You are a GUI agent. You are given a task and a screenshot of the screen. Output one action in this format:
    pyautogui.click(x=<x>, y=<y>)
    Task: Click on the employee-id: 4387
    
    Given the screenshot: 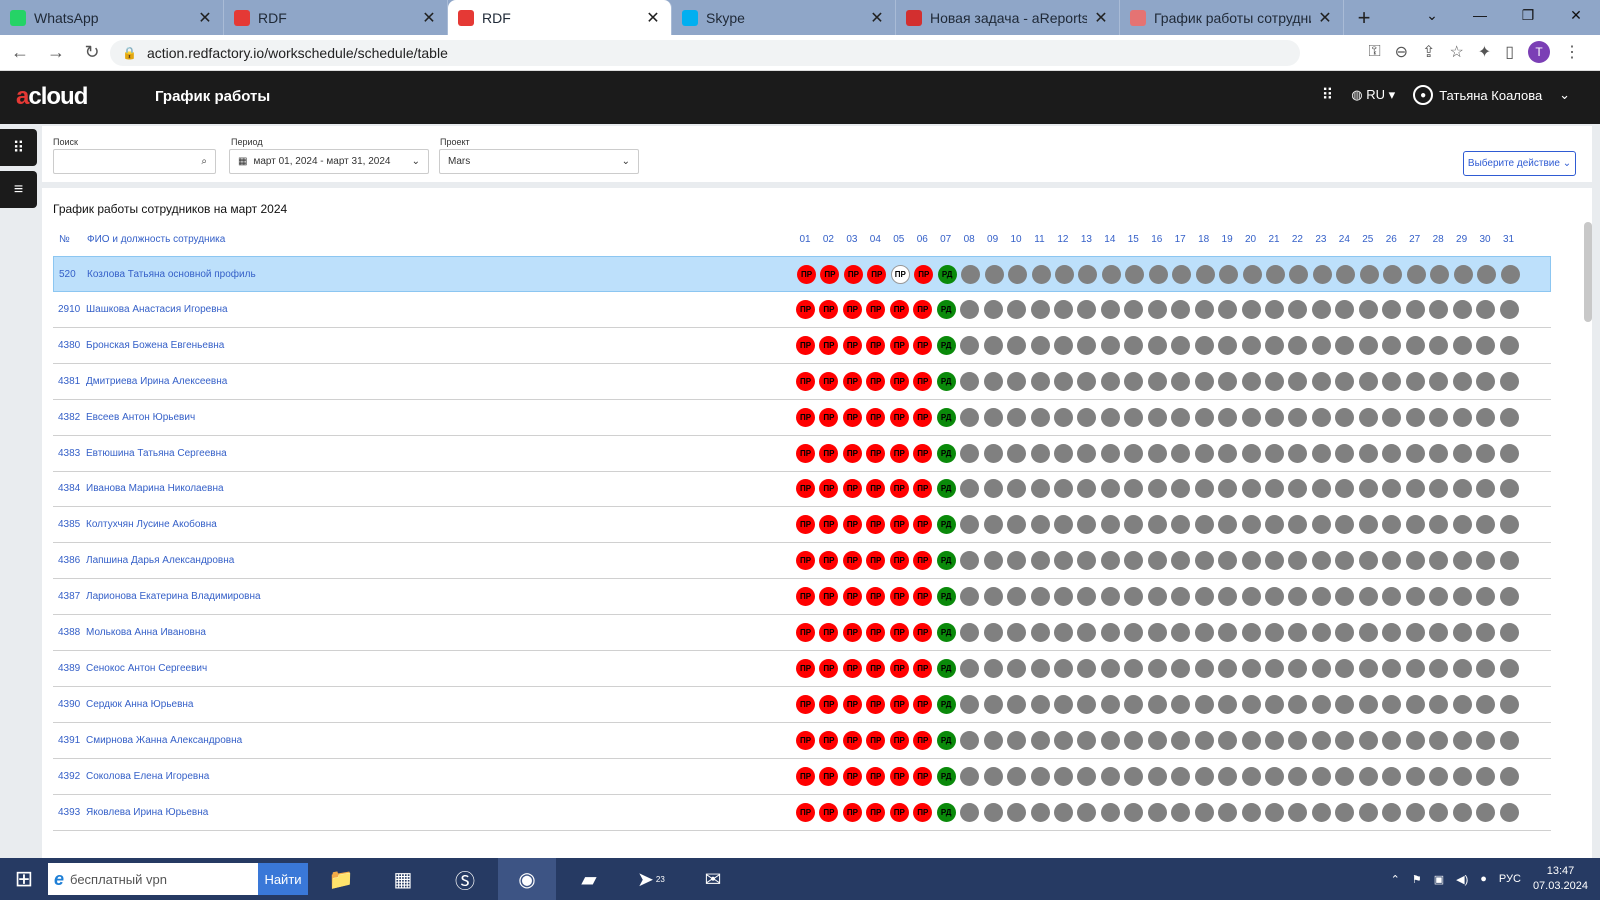 What is the action you would take?
    pyautogui.click(x=69, y=596)
    